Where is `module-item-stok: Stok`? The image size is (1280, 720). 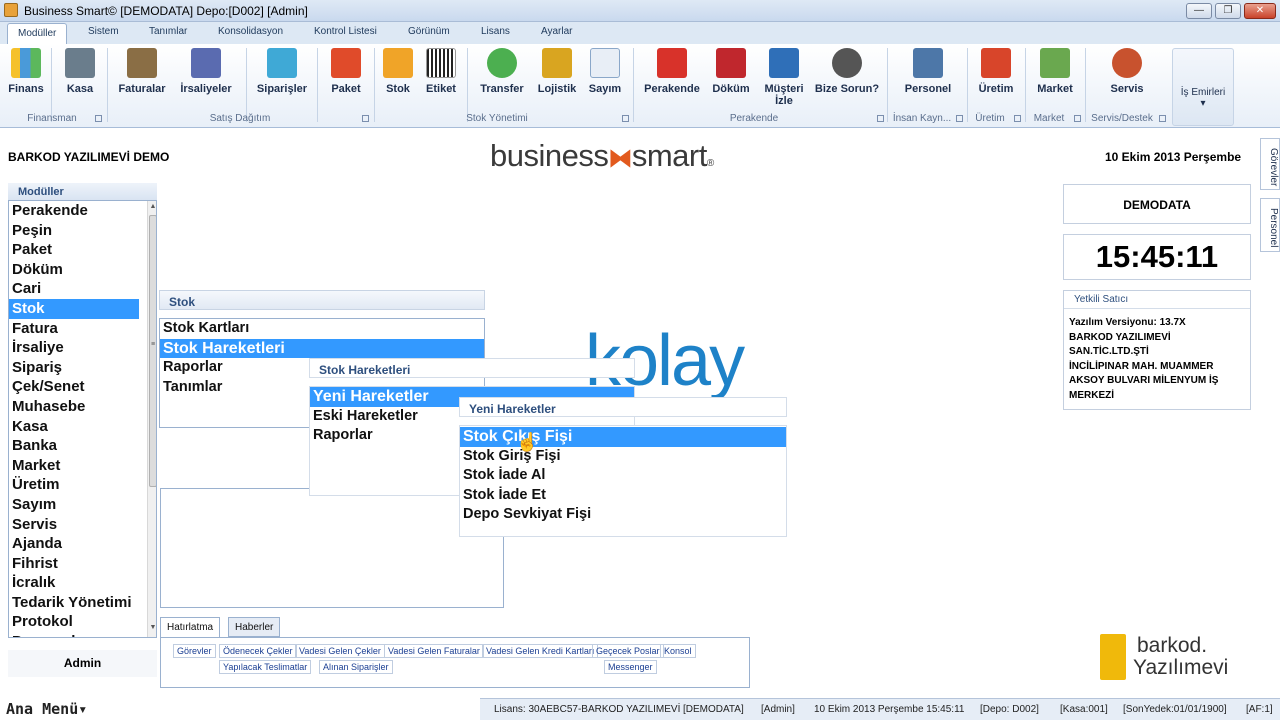 module-item-stok: Stok is located at coordinates (74, 308).